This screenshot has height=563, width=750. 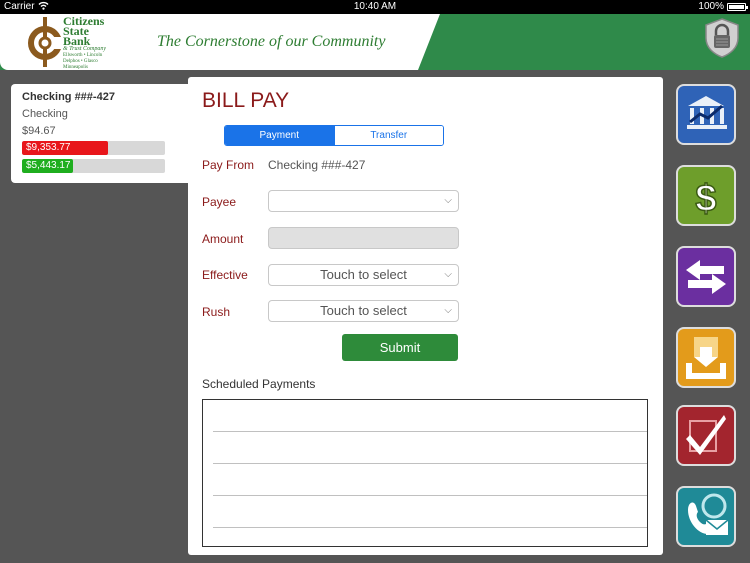 I want to click on balance-bar-1: $9,353.77, so click(x=93, y=148).